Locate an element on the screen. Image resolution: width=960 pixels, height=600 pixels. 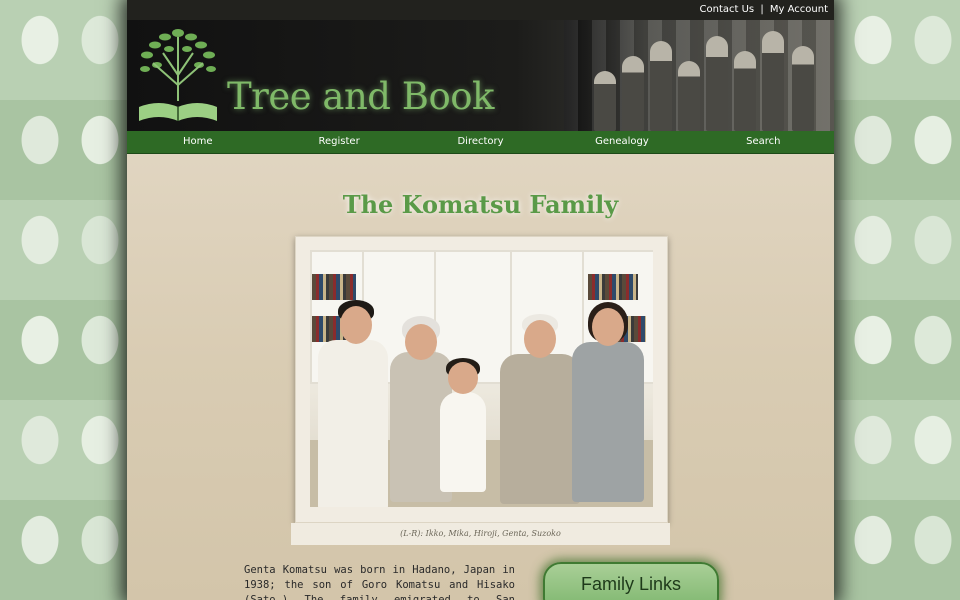
background-portraits-right is located at coordinates (896, 300).